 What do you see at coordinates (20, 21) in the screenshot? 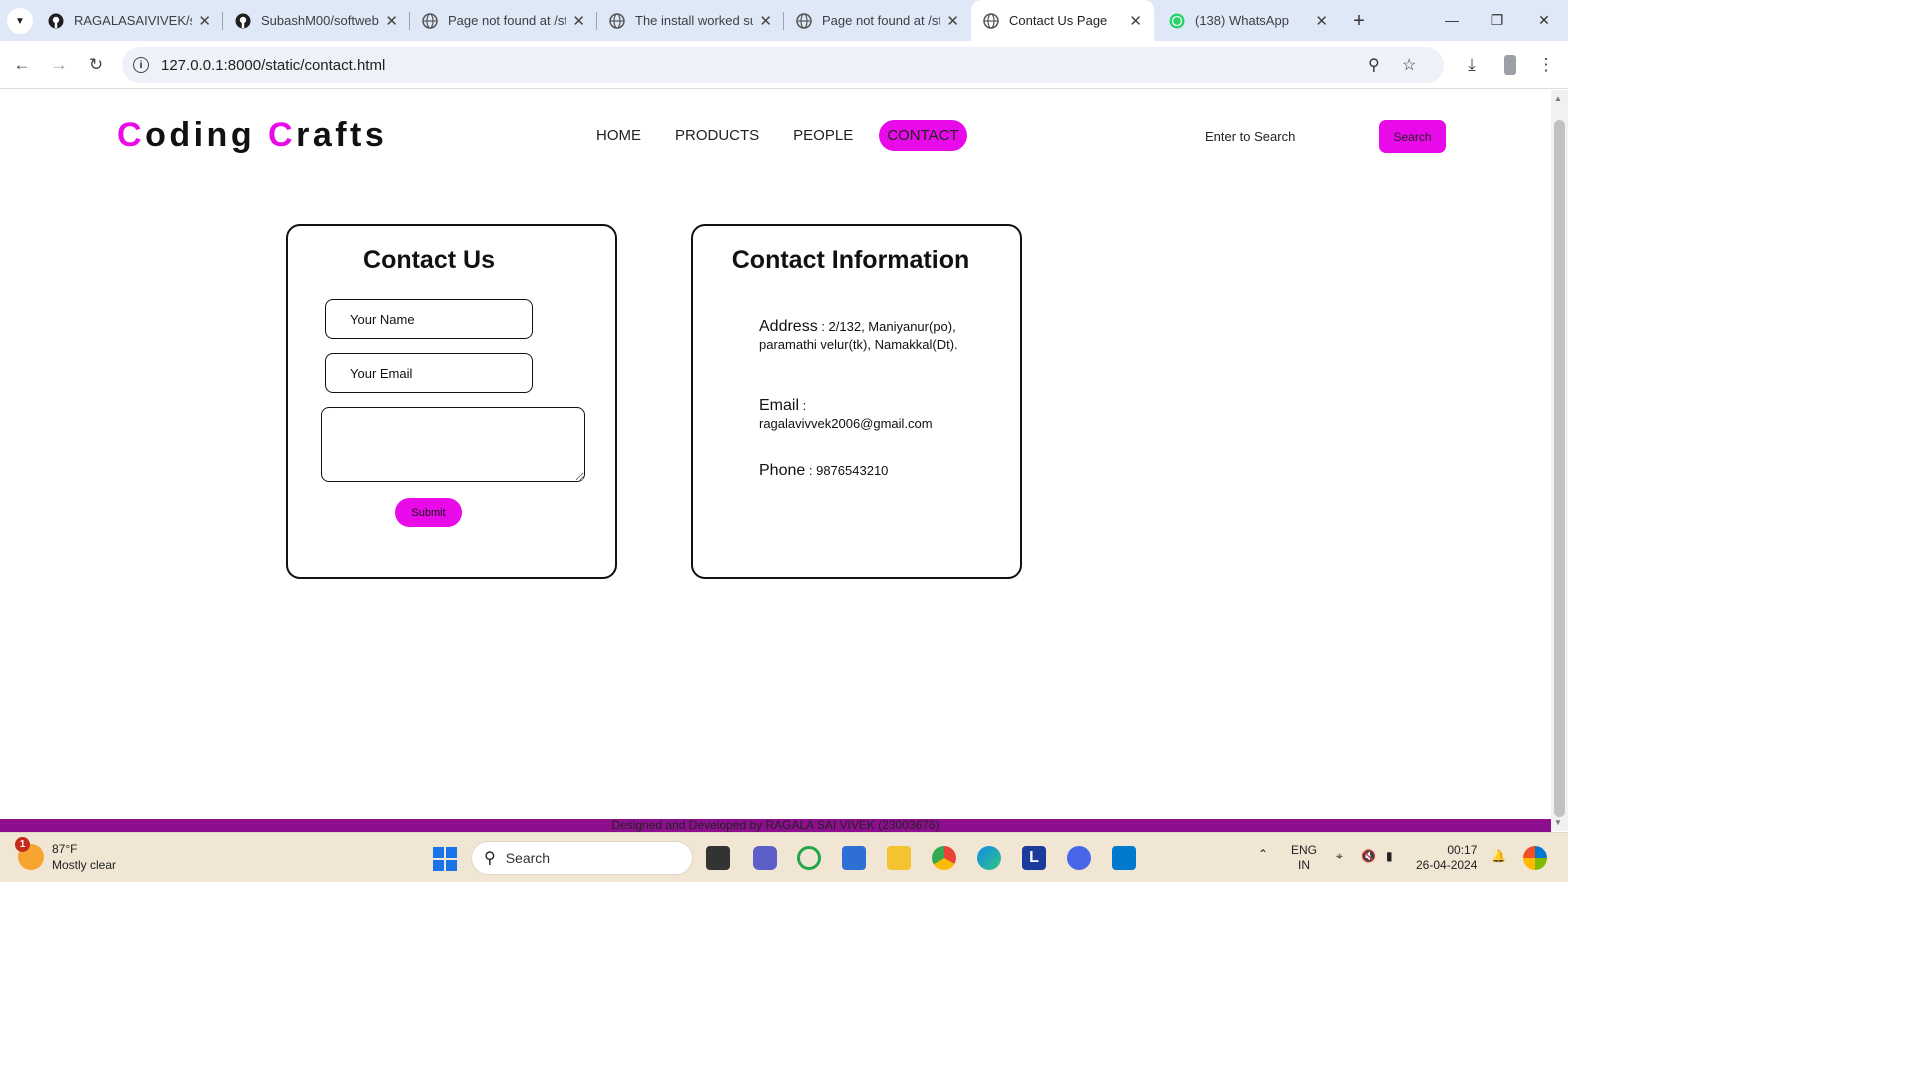
I see `tab-search-chevron-icon: ▼` at bounding box center [20, 21].